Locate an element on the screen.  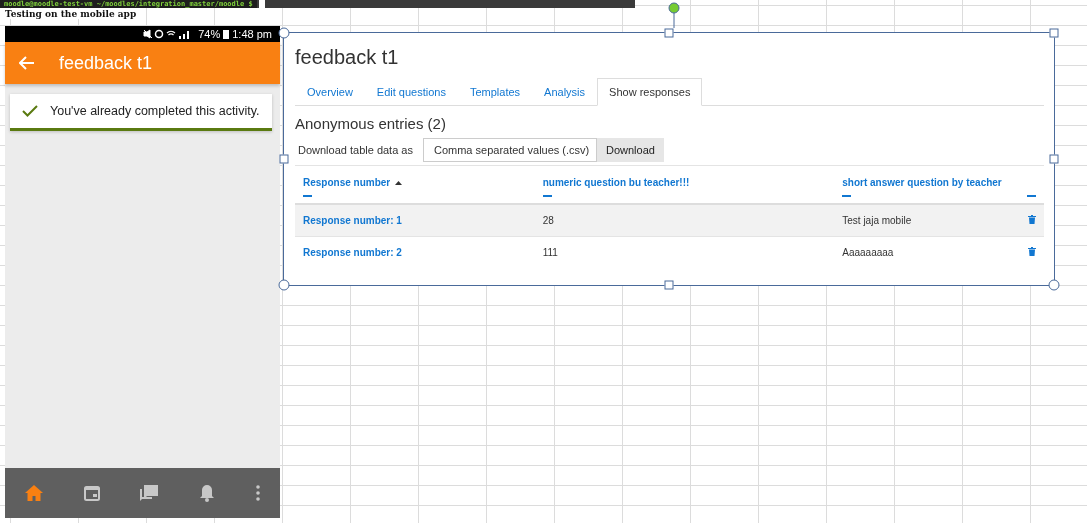
battery-level: 74% is located at coordinates (209, 34).